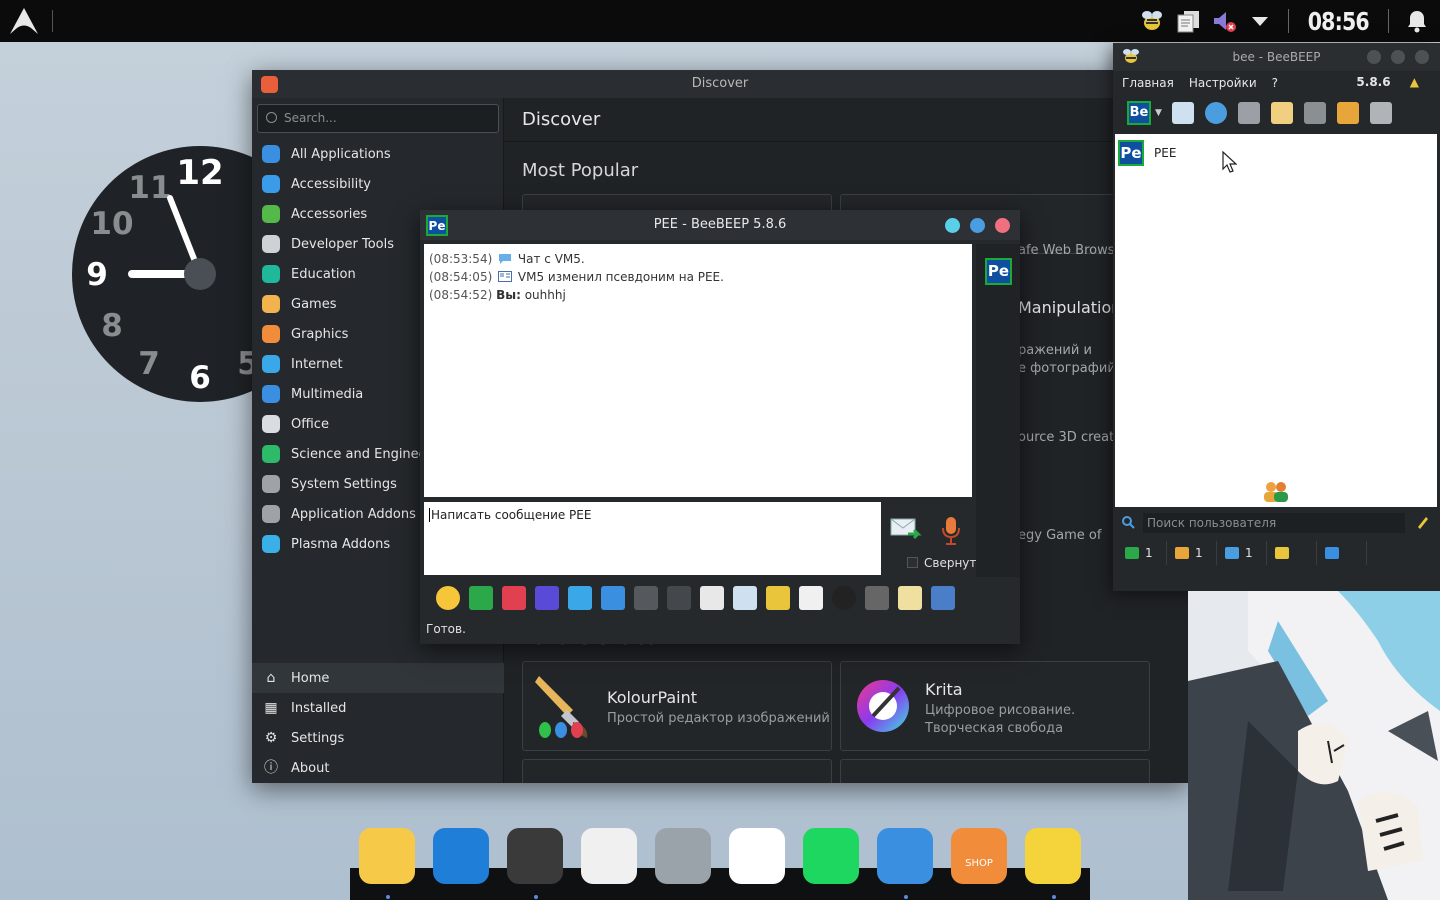 The width and height of the screenshot is (1440, 900). Describe the element at coordinates (1242, 553) in the screenshot. I see `tab-chats: 1` at that location.